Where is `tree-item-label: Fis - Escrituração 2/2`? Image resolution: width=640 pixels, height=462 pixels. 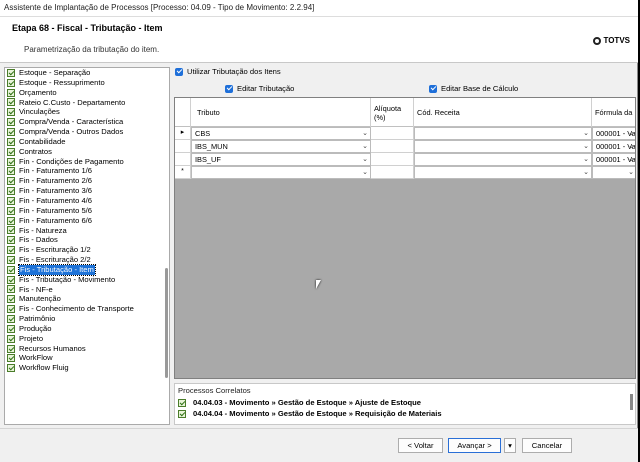
tree-item-label: Fis - Escrituração 2/2 is located at coordinates (55, 260).